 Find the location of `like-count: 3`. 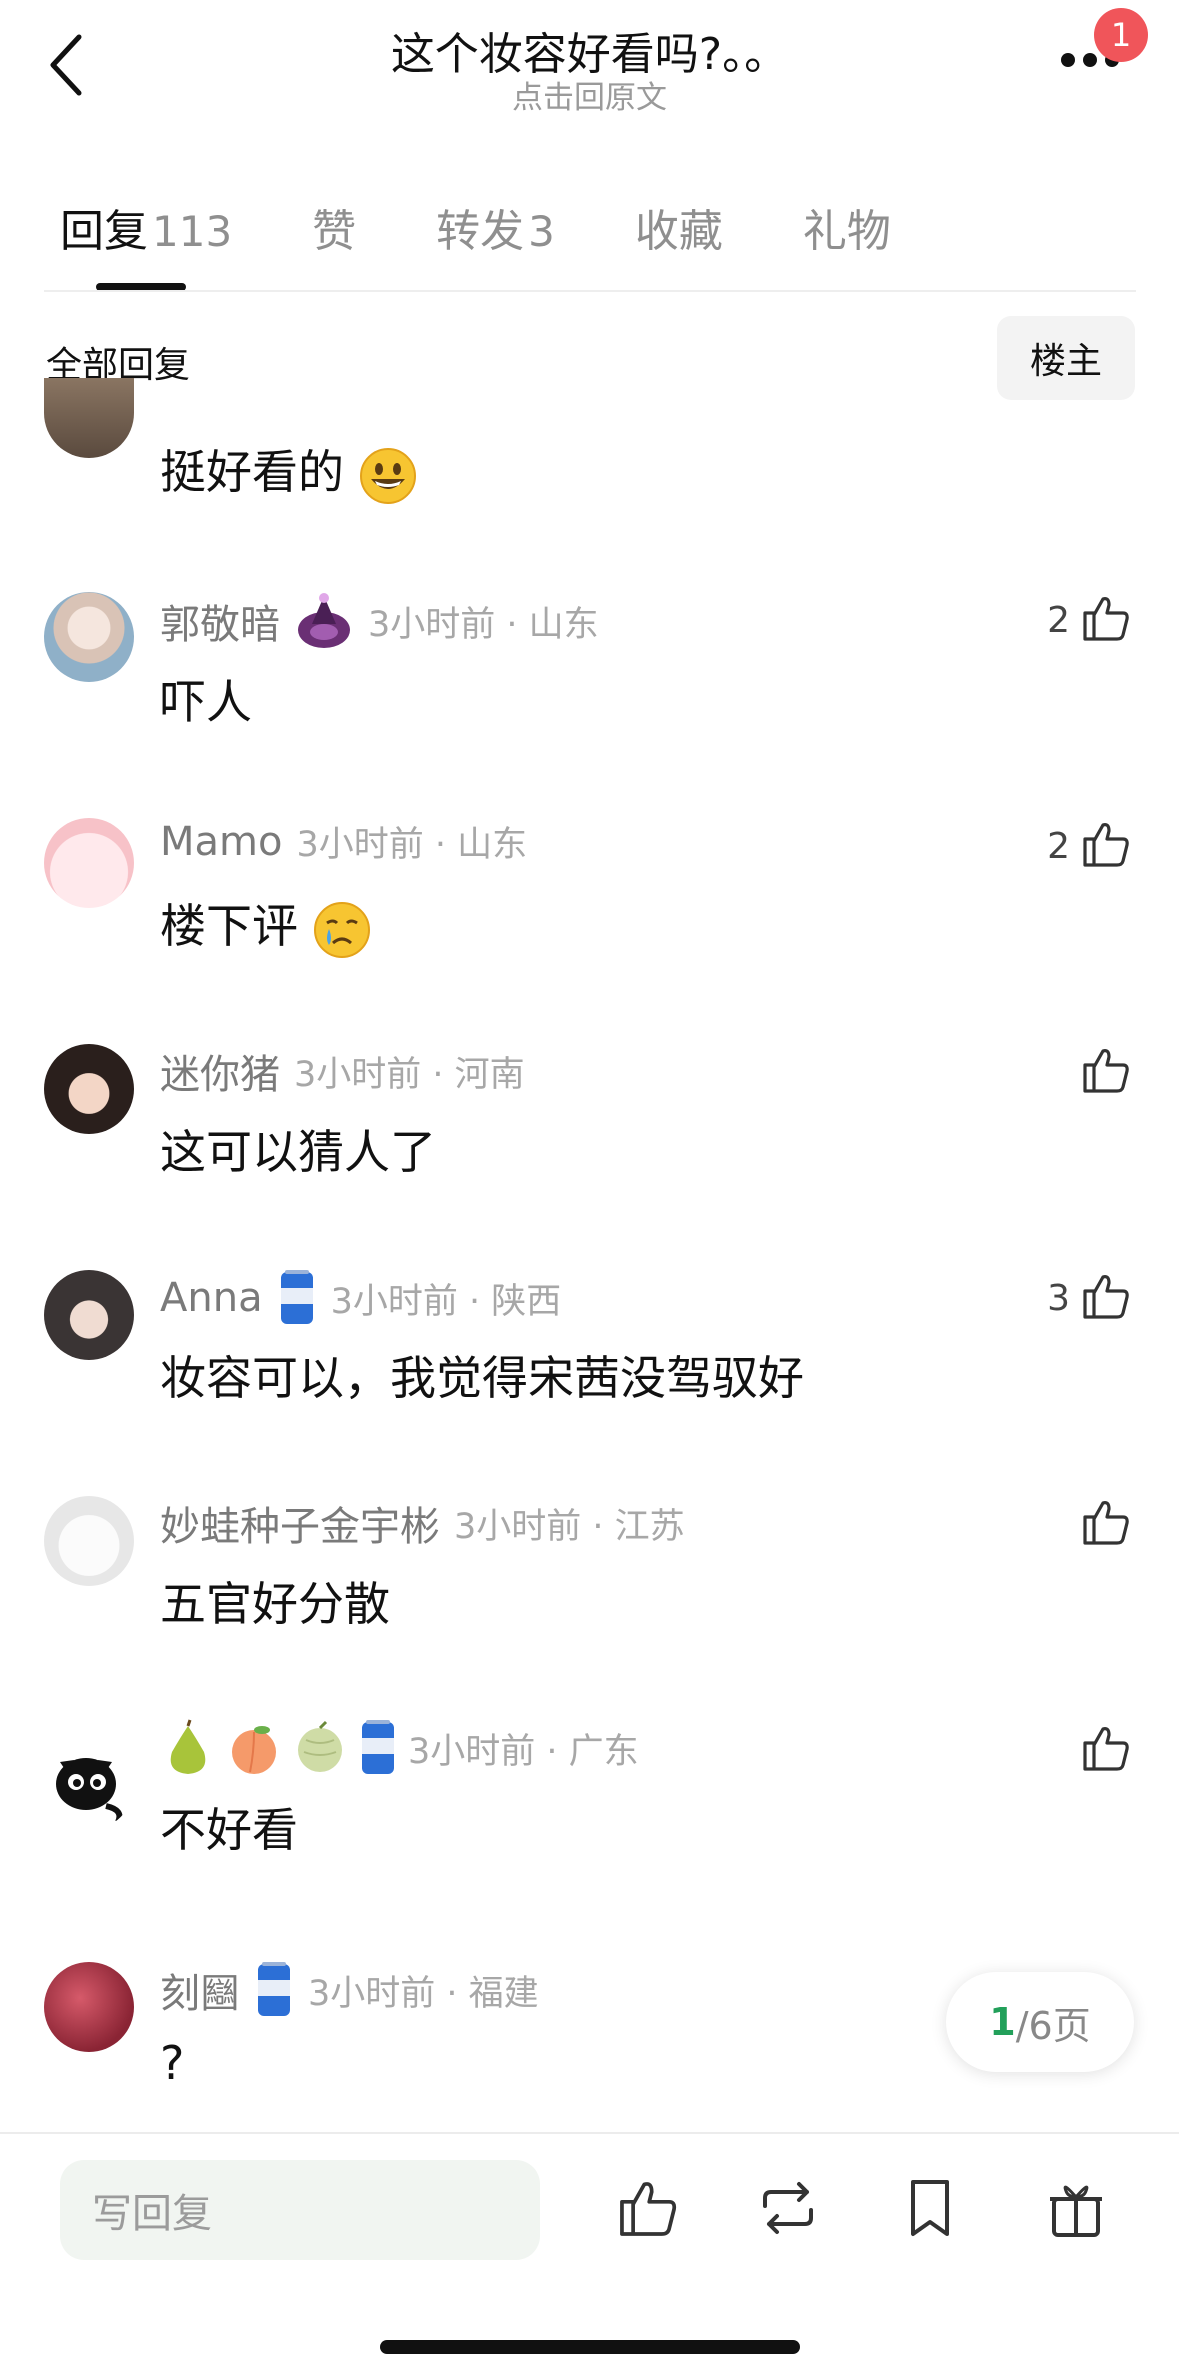

like-count: 3 is located at coordinates (1058, 1298).